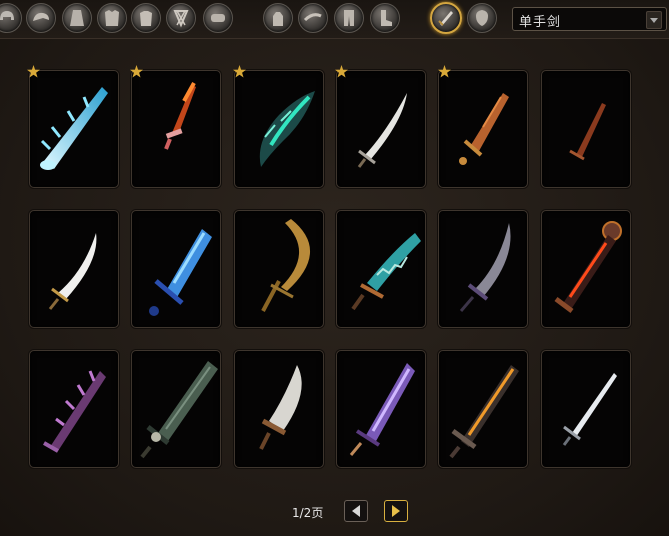 The image size is (669, 536). What do you see at coordinates (446, 18) in the screenshot?
I see `one-hand-sword-icon` at bounding box center [446, 18].